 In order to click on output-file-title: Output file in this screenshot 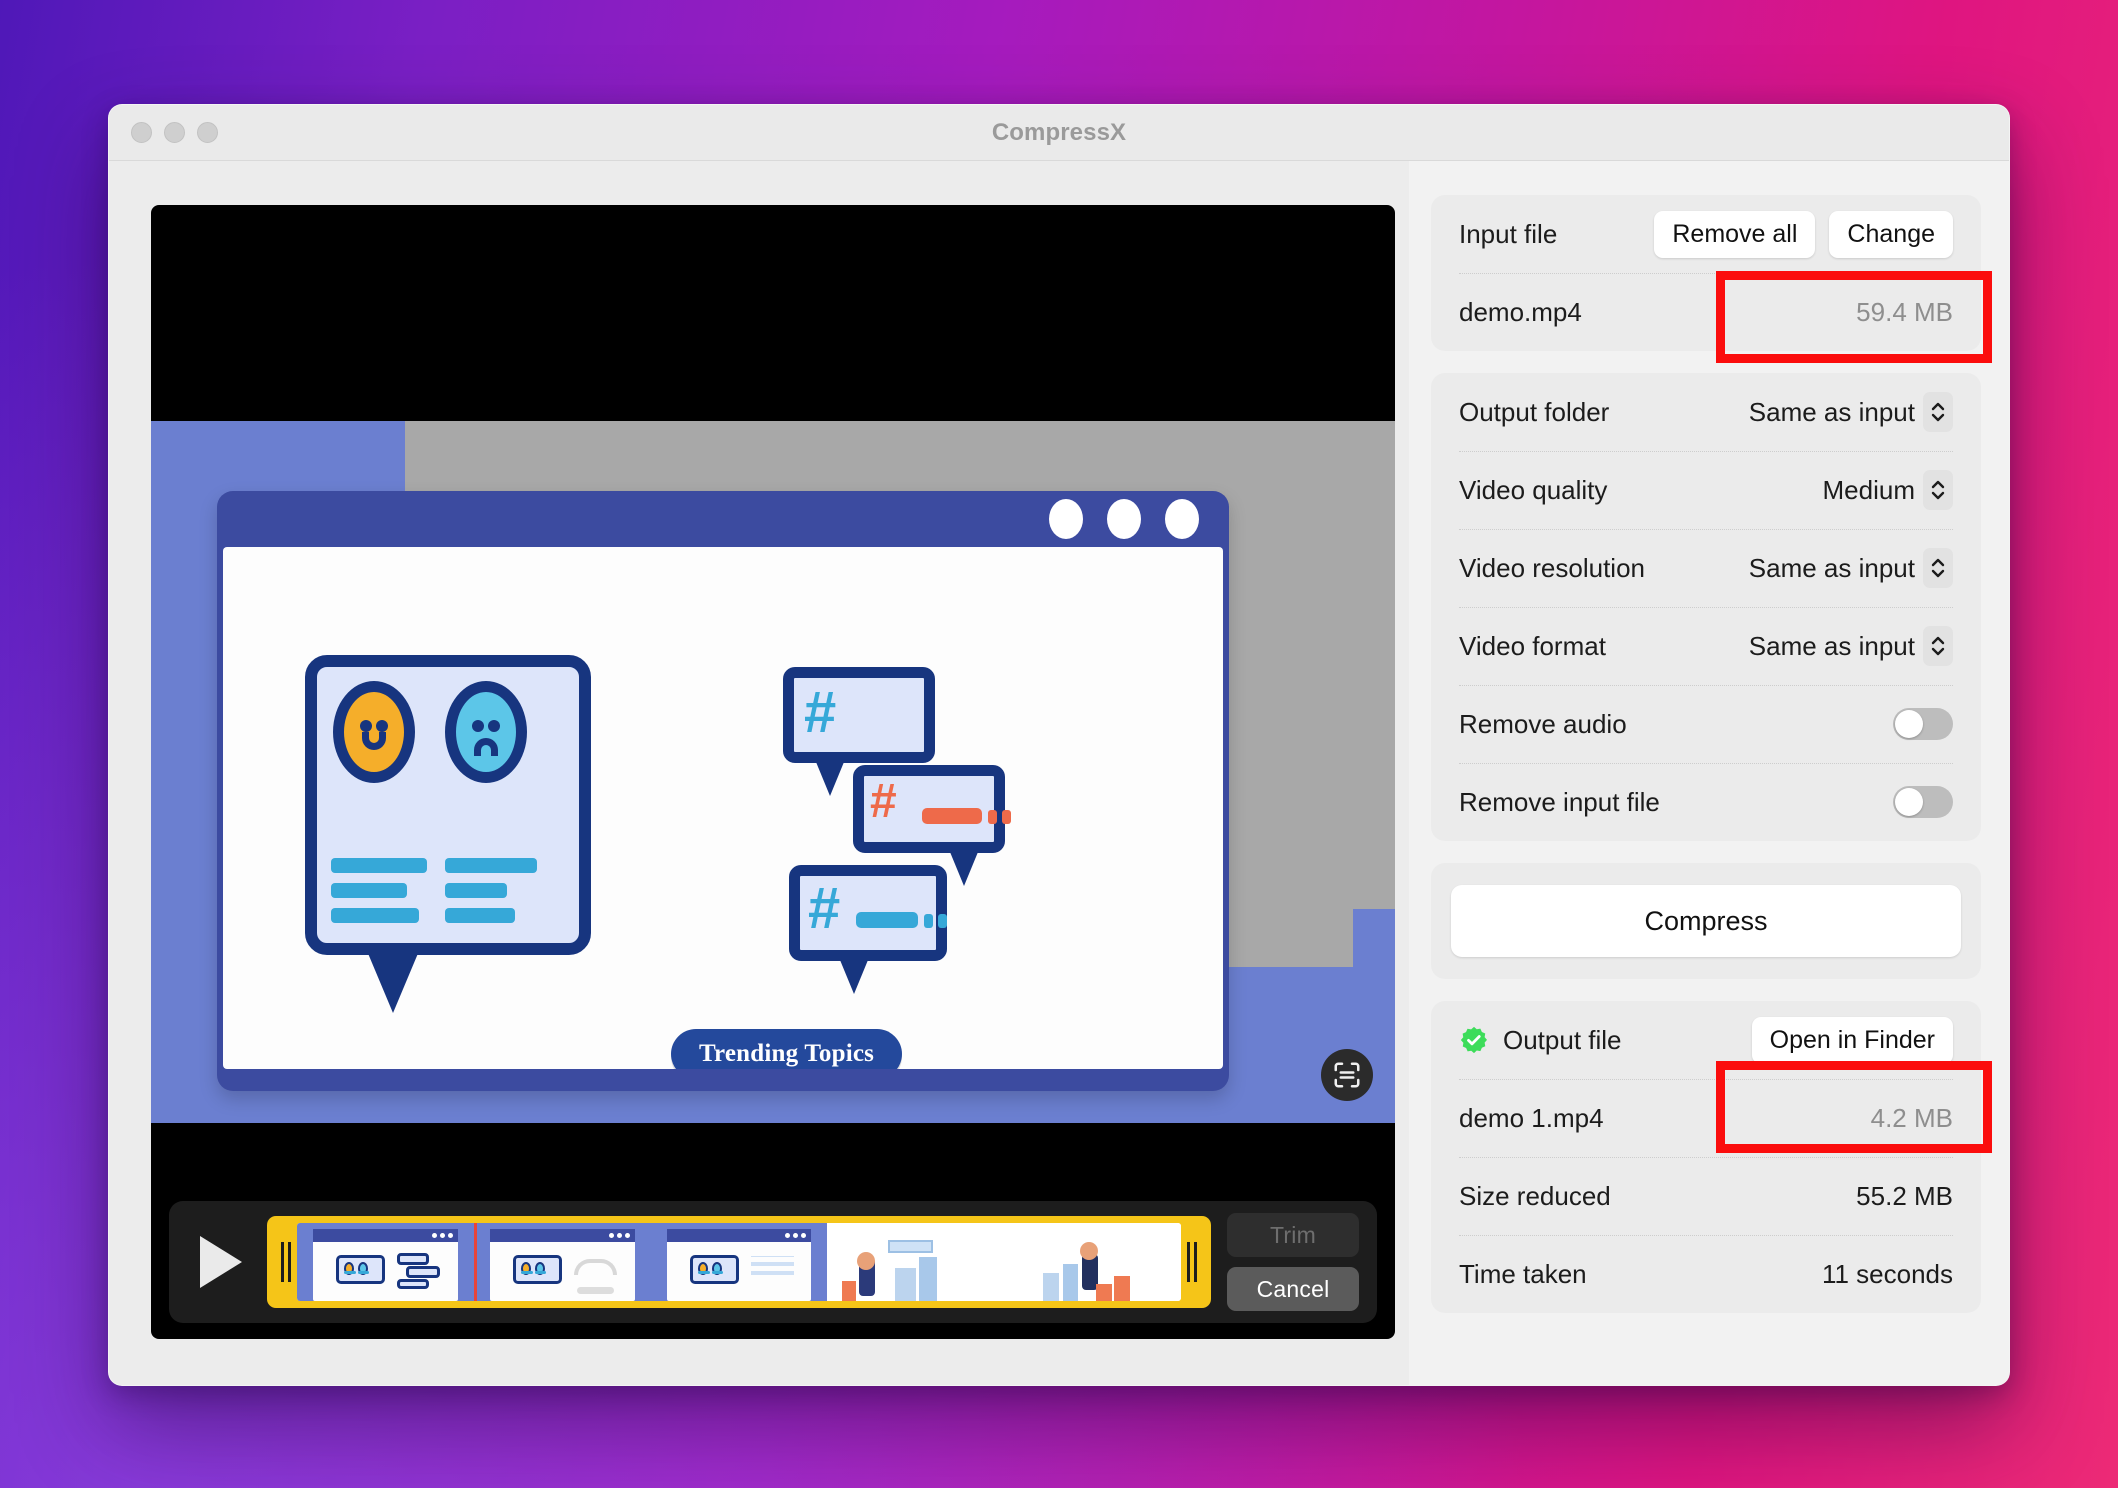, I will do `click(1562, 1039)`.